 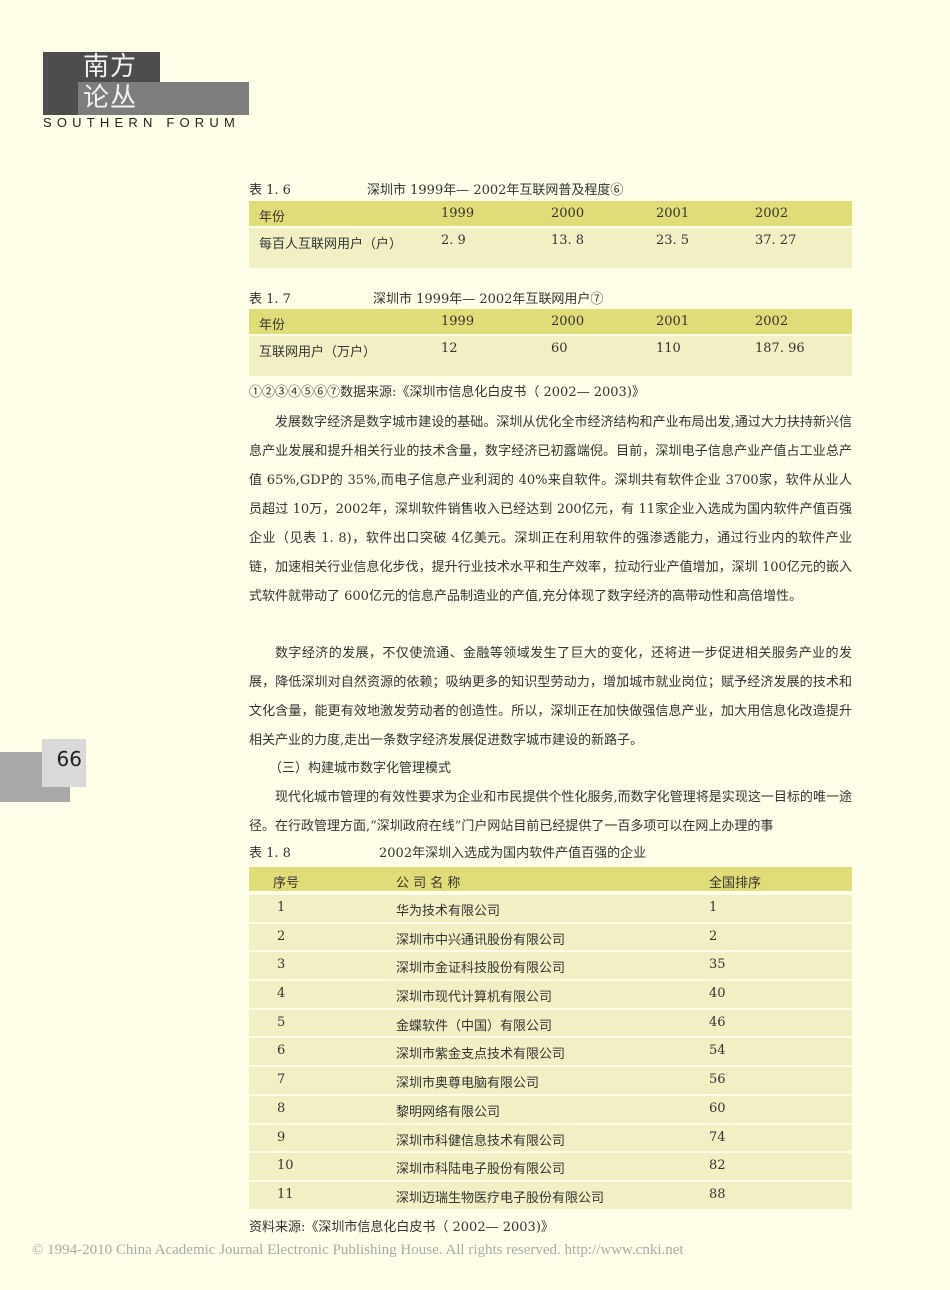 What do you see at coordinates (717, 1051) in the screenshot?
I see `national-rank: 54` at bounding box center [717, 1051].